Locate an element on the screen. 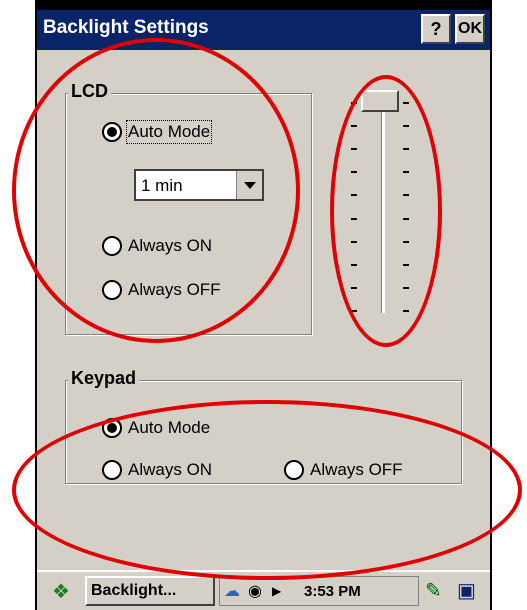 This screenshot has height=610, width=527. network-icon: ☁ is located at coordinates (234, 591).